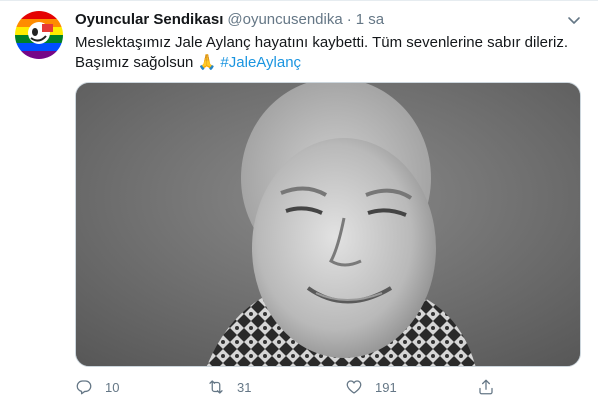  I want to click on tweet-timestamp: 1 sa, so click(370, 19).